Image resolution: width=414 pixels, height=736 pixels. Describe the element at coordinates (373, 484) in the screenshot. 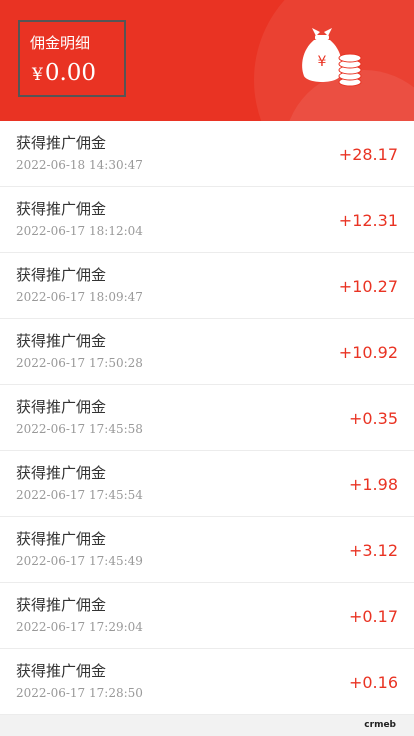

I see `record-amount: +1.98` at that location.